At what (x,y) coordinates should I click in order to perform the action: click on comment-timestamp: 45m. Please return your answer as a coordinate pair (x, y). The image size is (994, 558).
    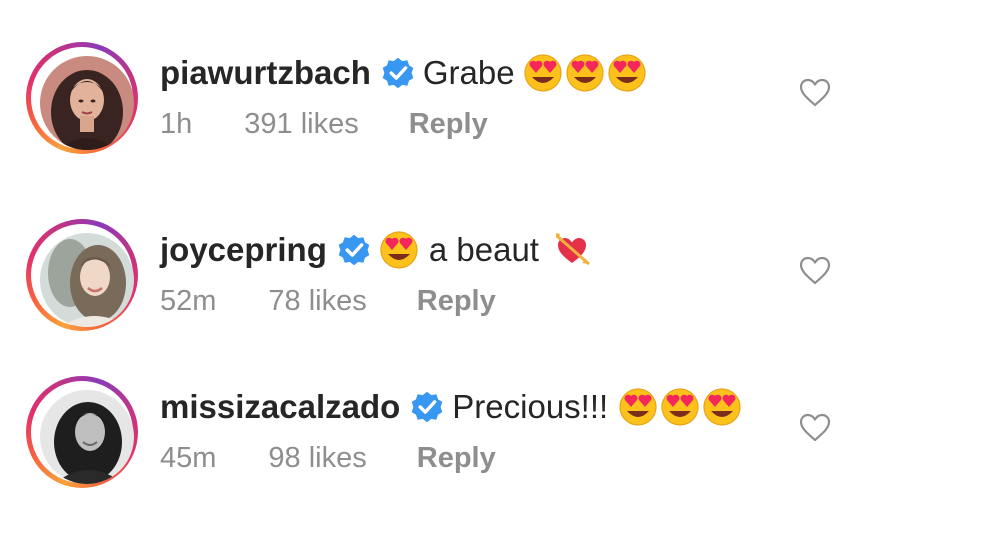
    Looking at the image, I should click on (188, 458).